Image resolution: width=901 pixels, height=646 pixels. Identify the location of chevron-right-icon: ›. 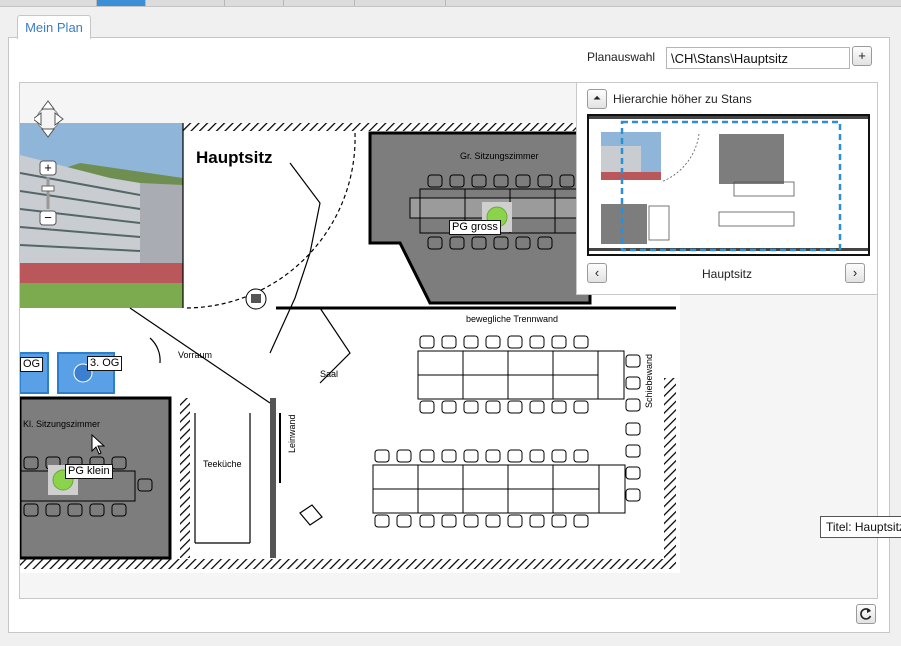
(855, 272).